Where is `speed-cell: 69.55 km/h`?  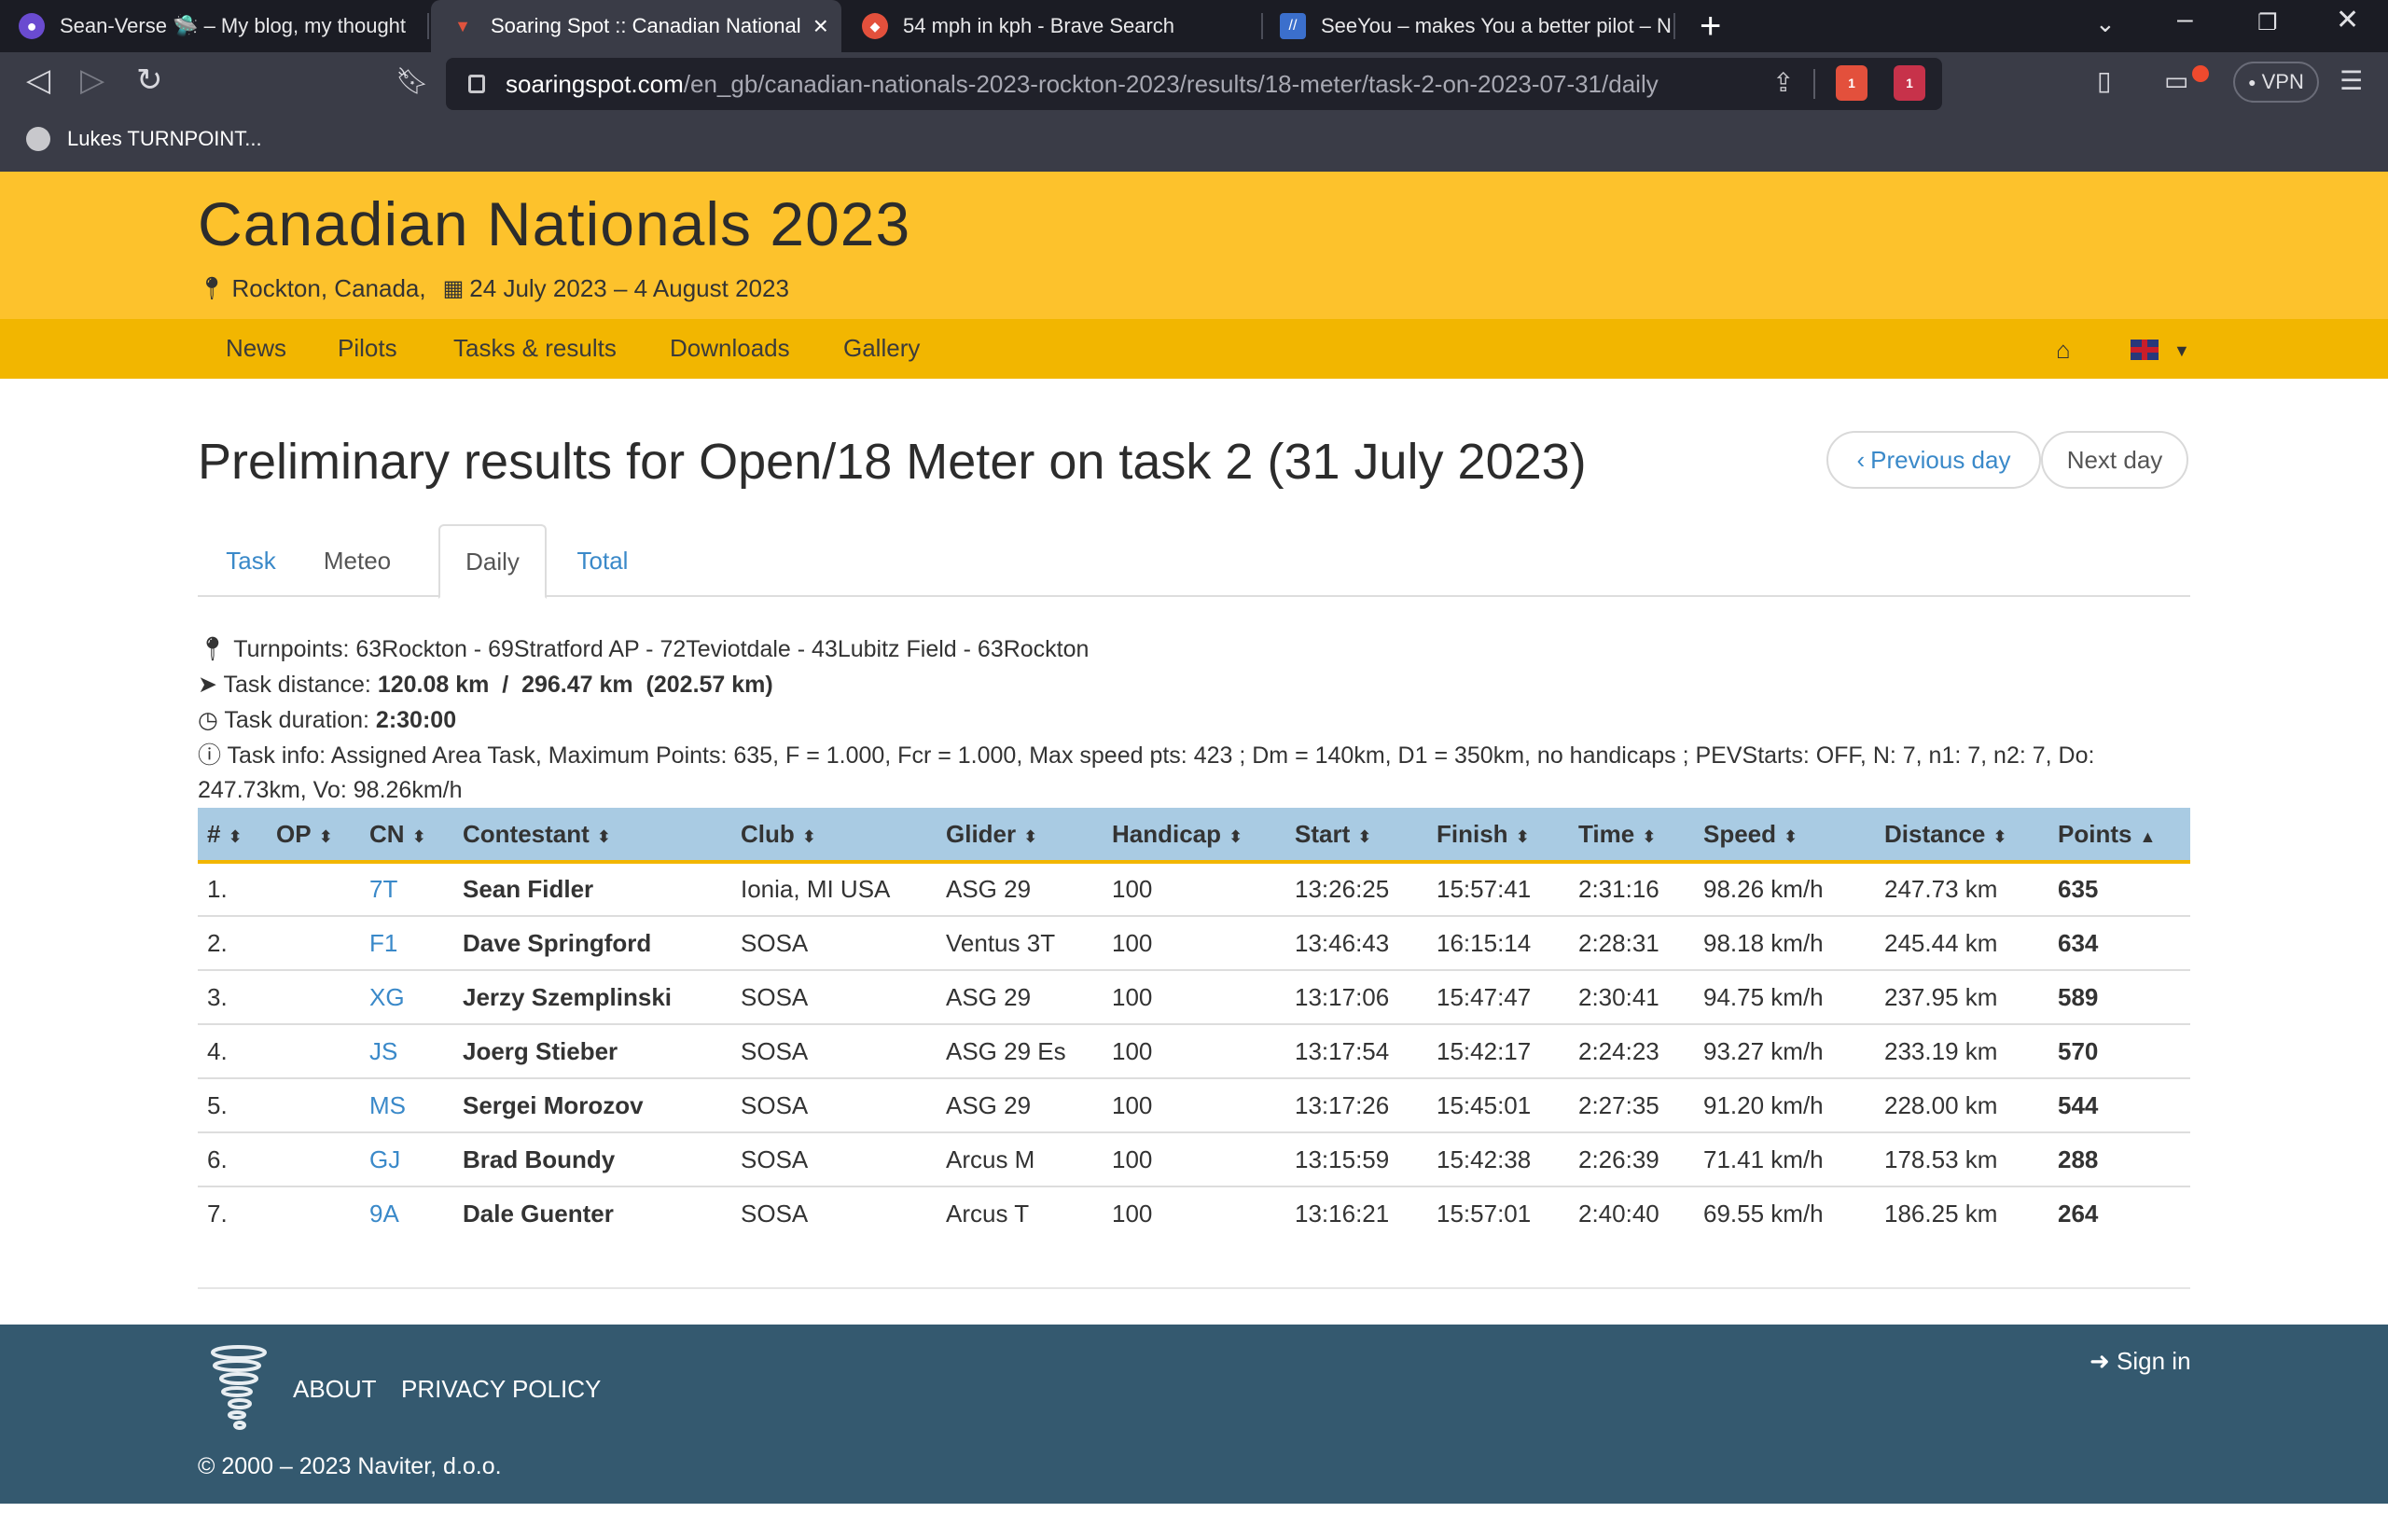
speed-cell: 69.55 km/h is located at coordinates (1763, 1214).